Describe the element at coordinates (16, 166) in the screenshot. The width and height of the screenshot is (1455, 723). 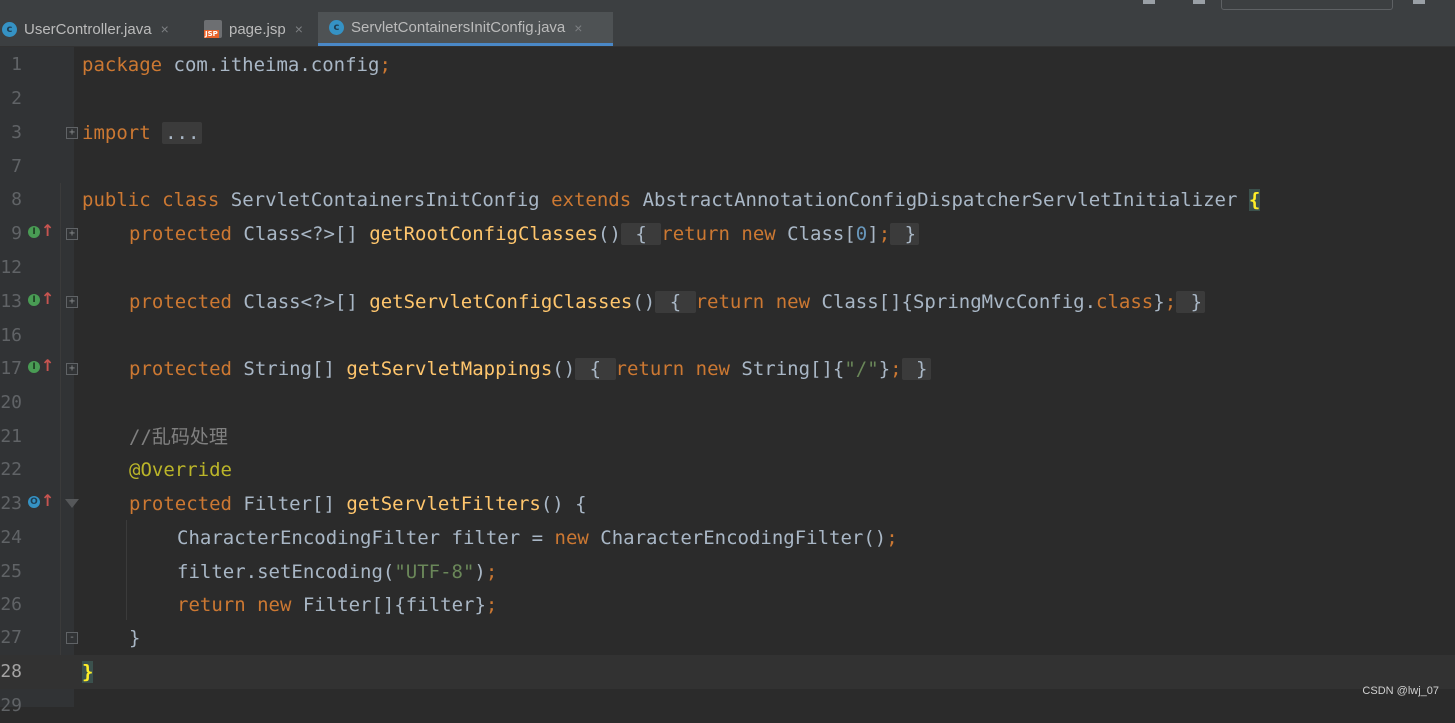
I see `line-number: 7` at that location.